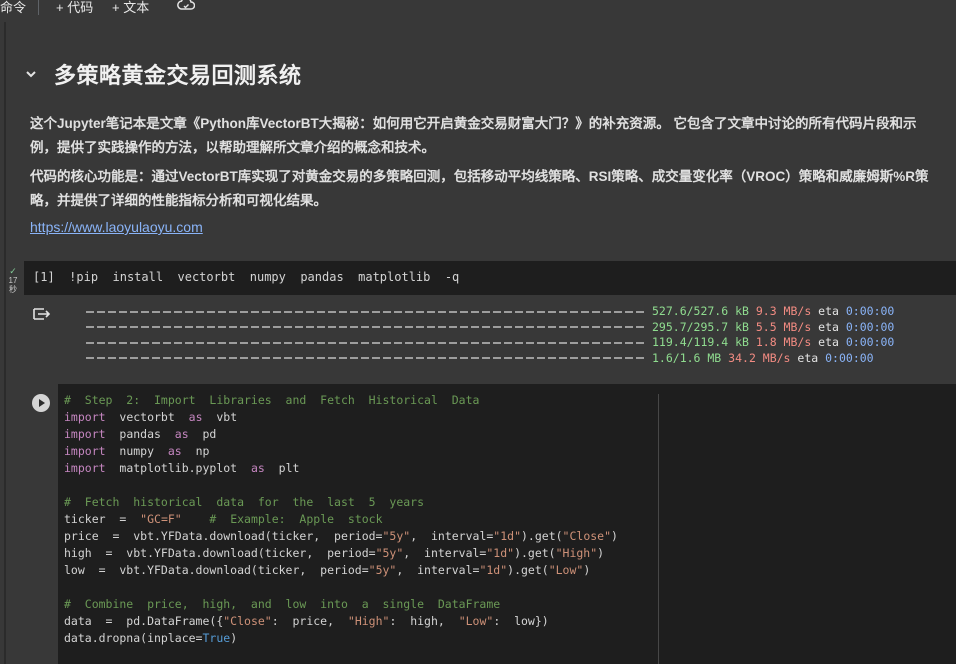 This screenshot has width=956, height=664. Describe the element at coordinates (41, 524) in the screenshot. I see `cell-left-gutter` at that location.